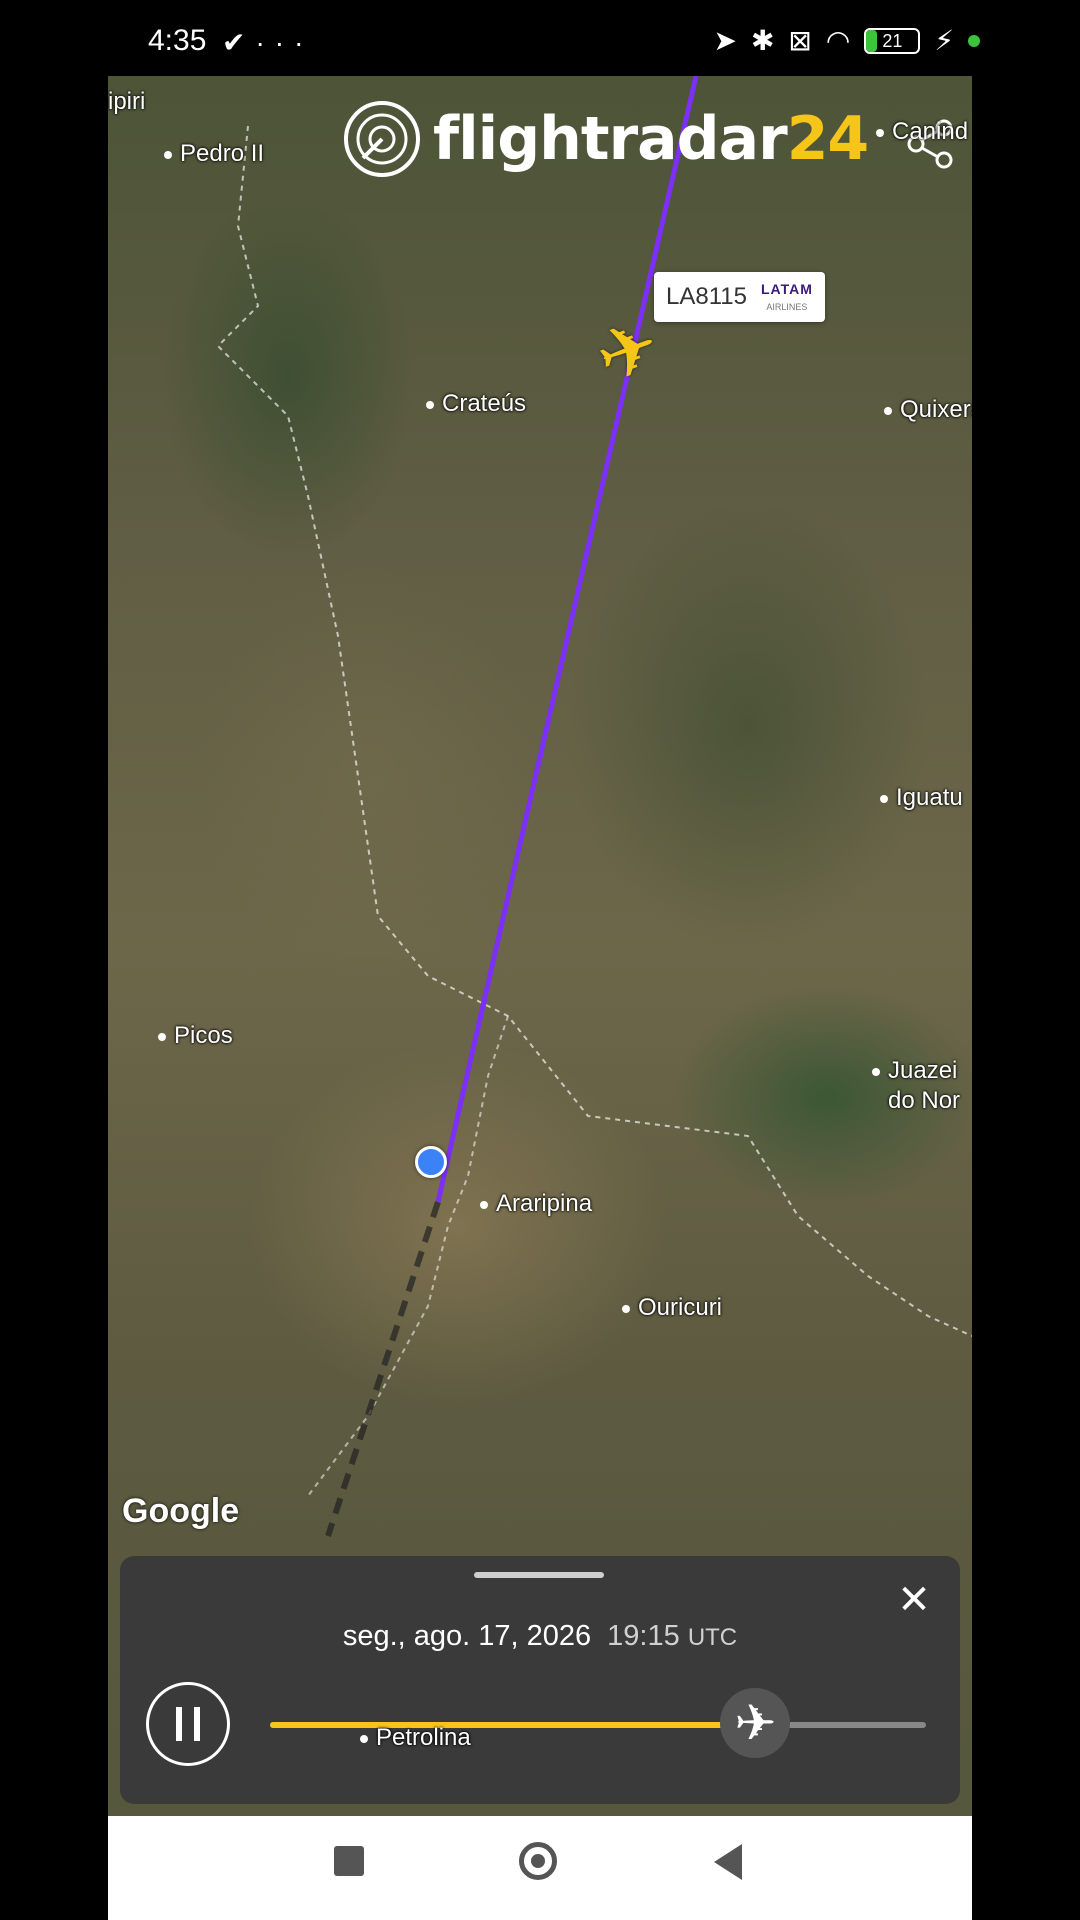 This screenshot has height=1920, width=1080. I want to click on latam-logo: LATAM AIRLINES, so click(786, 296).